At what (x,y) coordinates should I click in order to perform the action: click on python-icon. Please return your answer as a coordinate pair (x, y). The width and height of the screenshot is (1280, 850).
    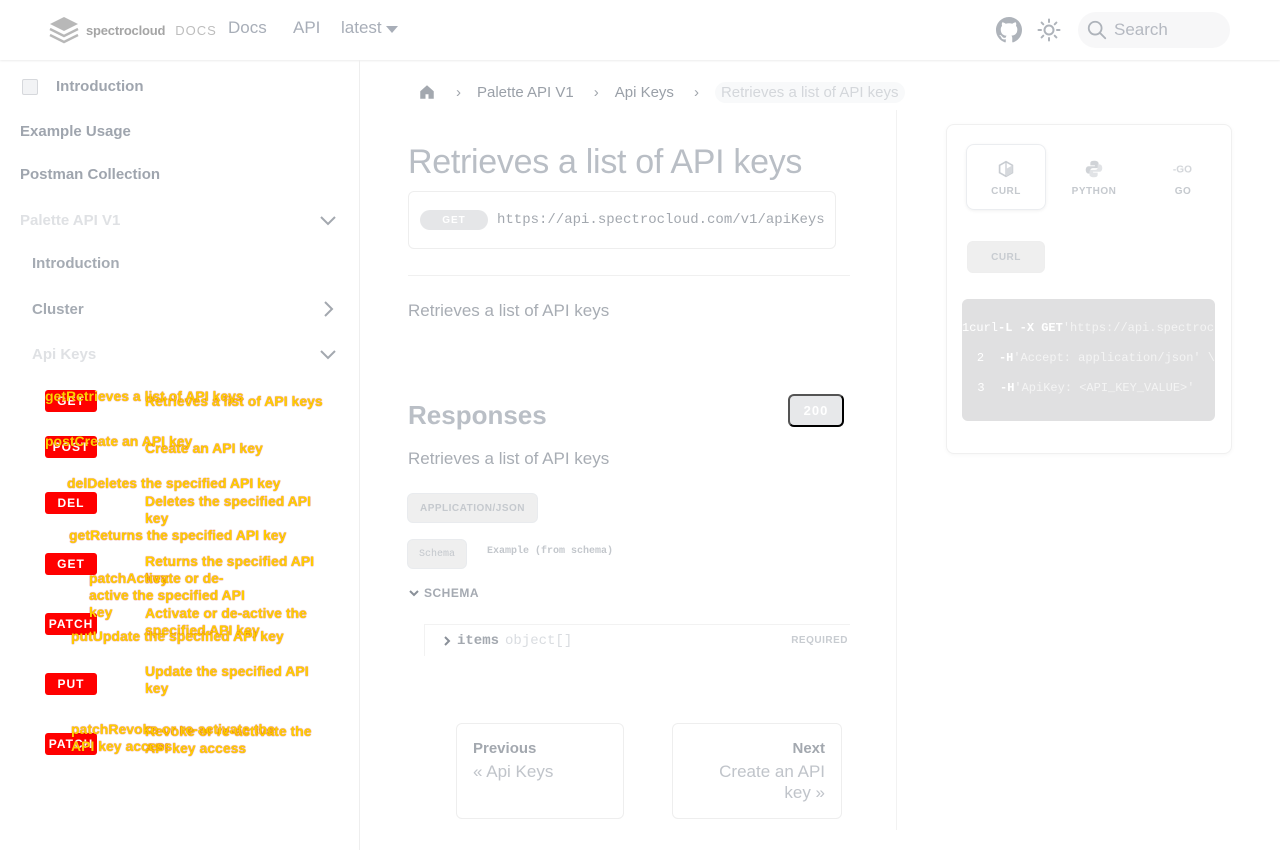
    Looking at the image, I should click on (1094, 168).